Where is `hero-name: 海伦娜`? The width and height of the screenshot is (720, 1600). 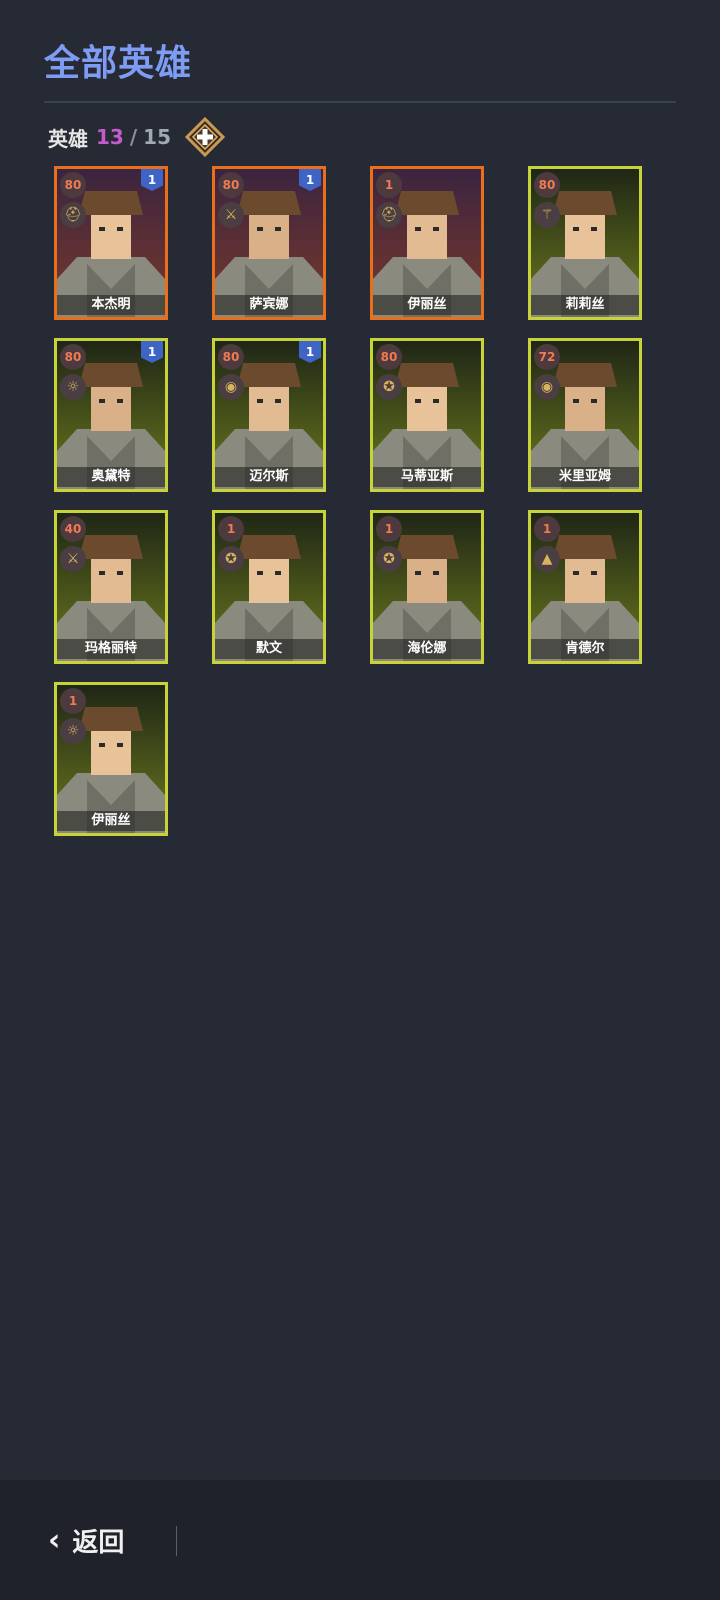
hero-name: 海伦娜 is located at coordinates (427, 649).